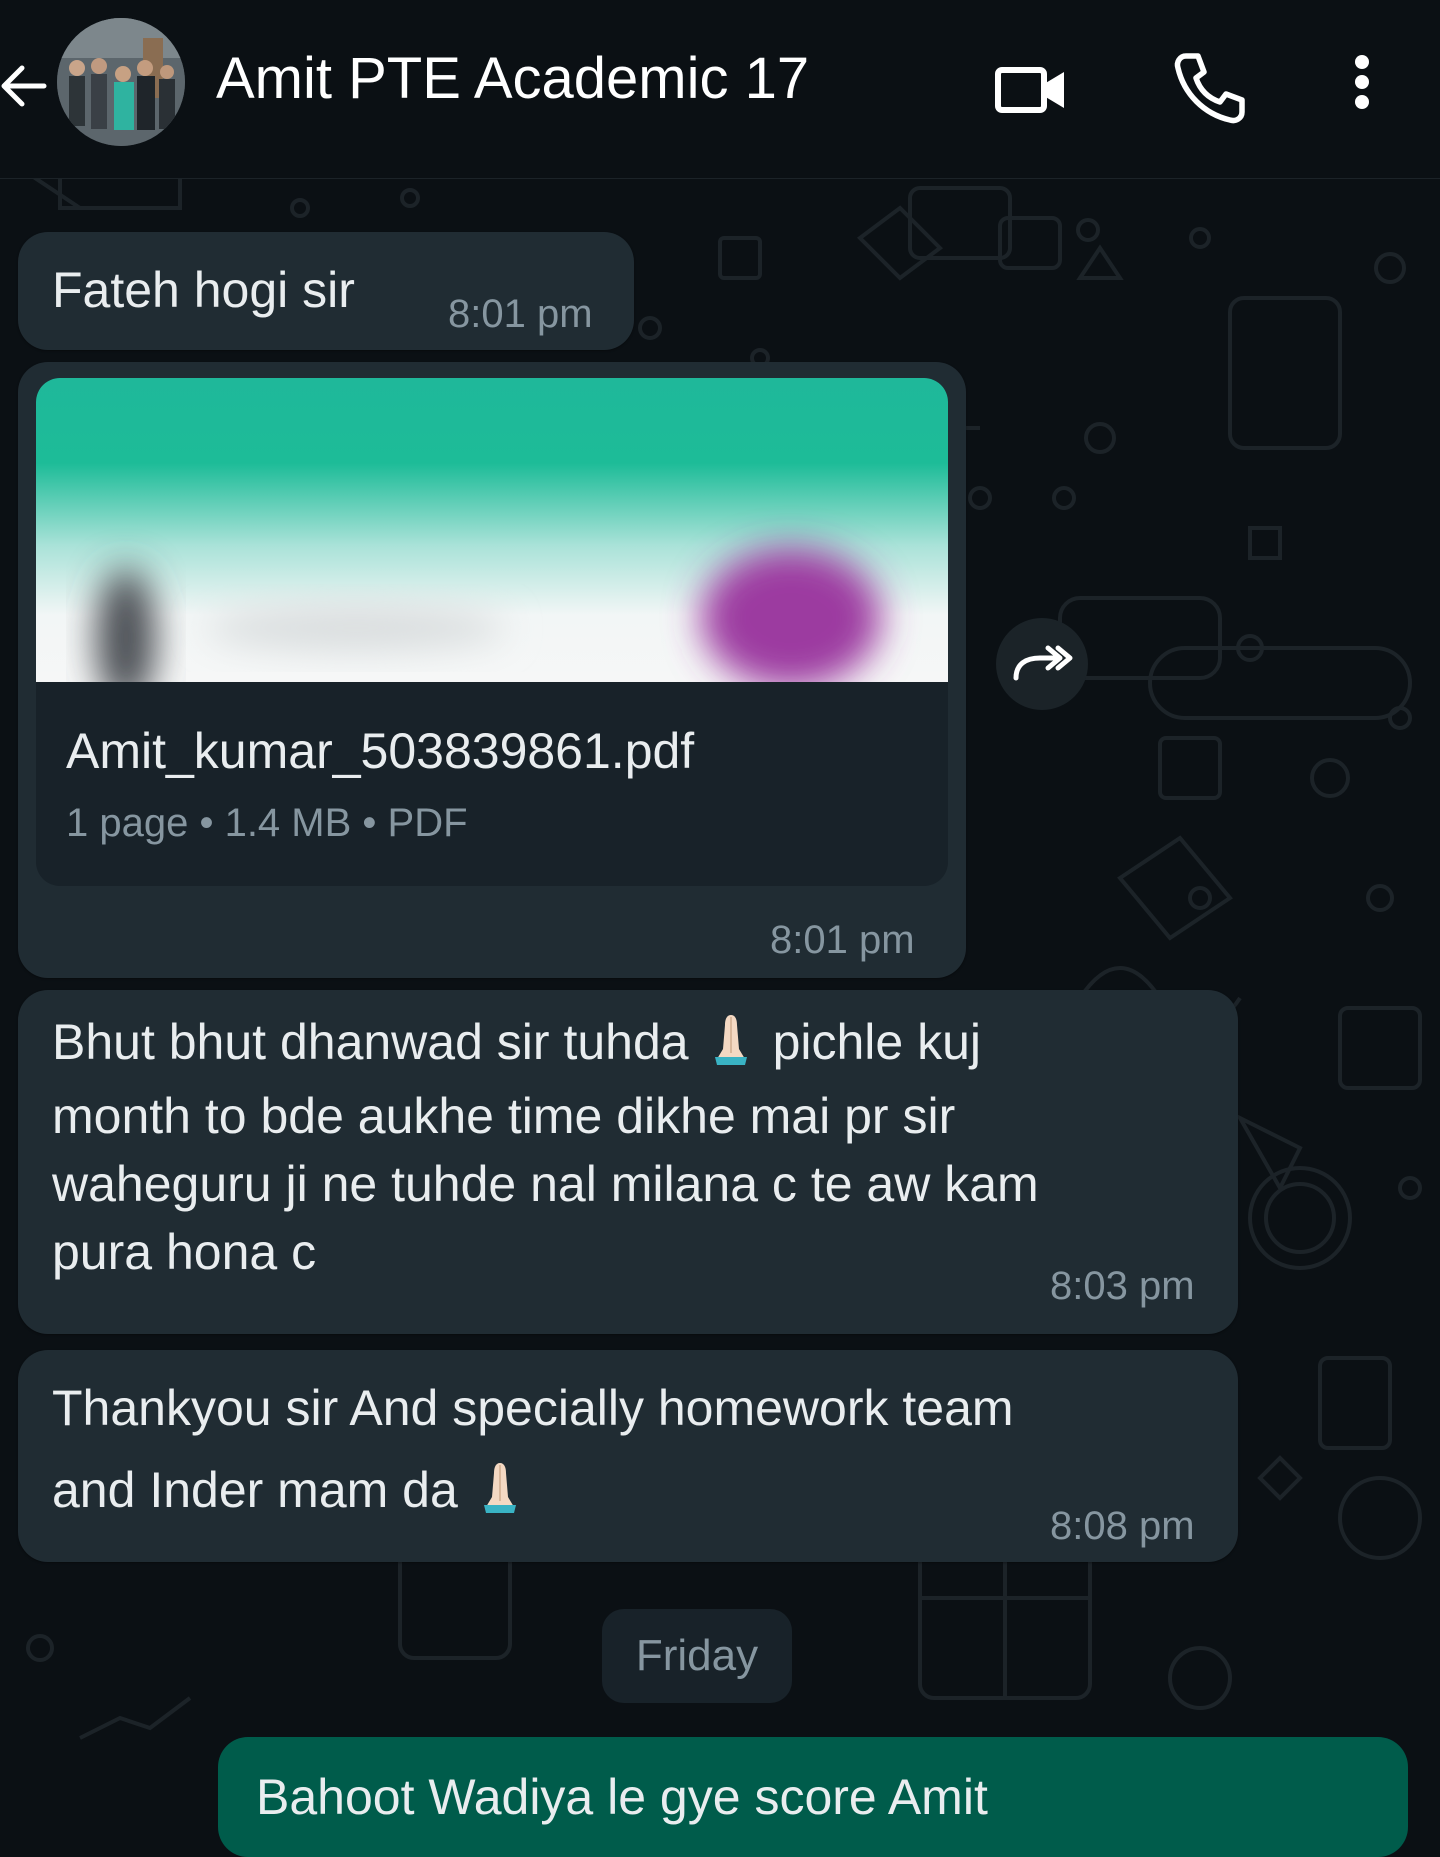 Image resolution: width=1440 pixels, height=1857 pixels. I want to click on forward-button, so click(1042, 664).